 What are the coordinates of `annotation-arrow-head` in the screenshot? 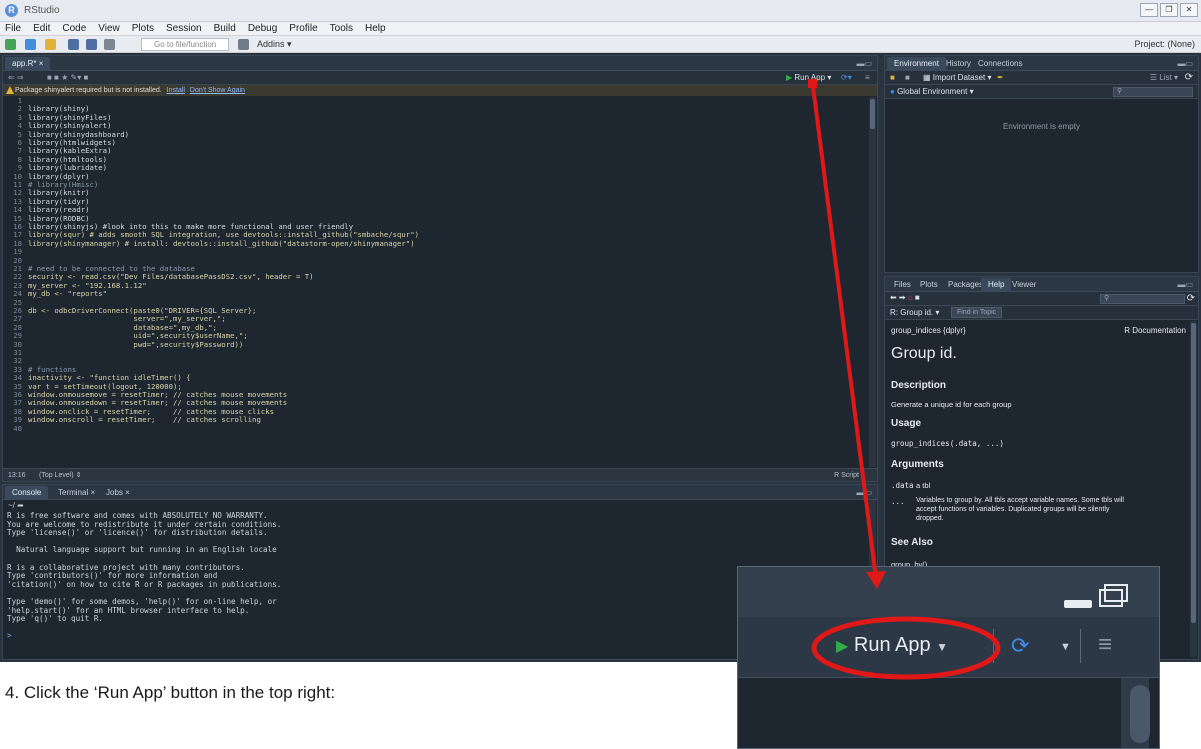 It's located at (876, 580).